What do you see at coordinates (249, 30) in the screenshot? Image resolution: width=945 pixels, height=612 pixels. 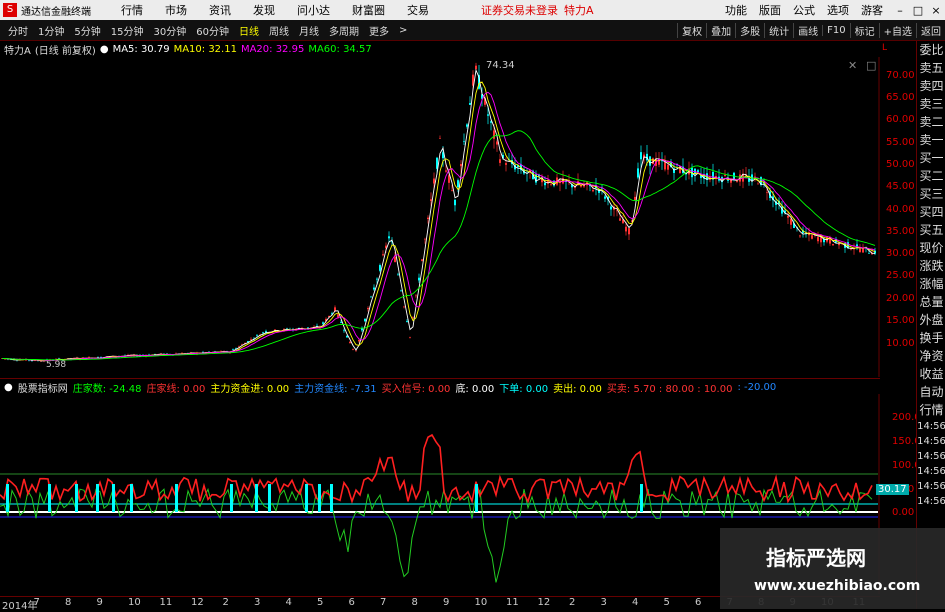 I see `period-daily: 日线` at bounding box center [249, 30].